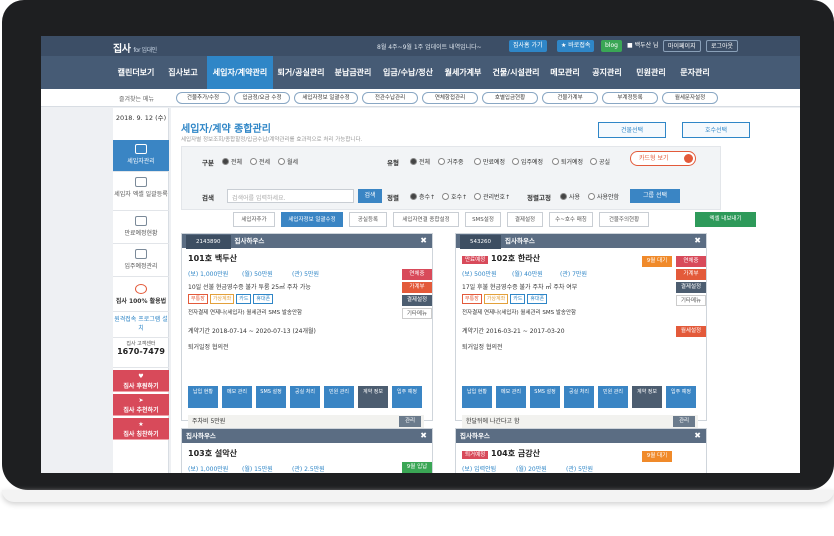 The width and height of the screenshot is (834, 536). I want to click on sidebar-item-excel: 세입자 엑셀 일괄등록, so click(141, 192).